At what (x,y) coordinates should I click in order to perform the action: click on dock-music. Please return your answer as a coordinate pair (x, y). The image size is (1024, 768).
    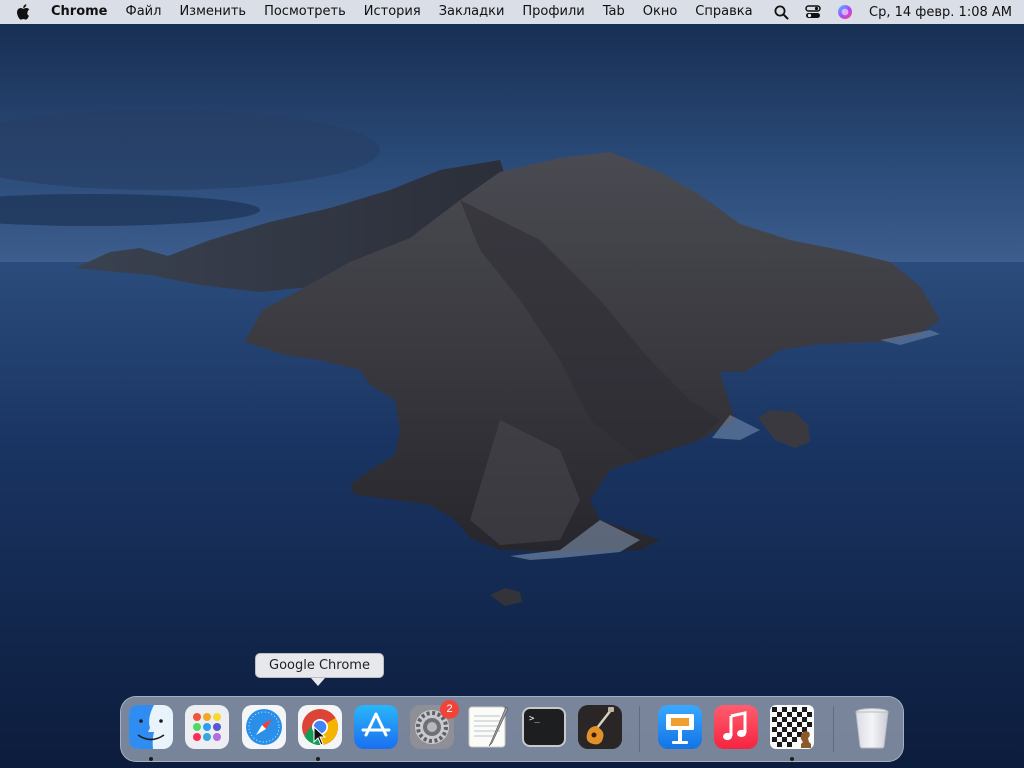
    Looking at the image, I should click on (736, 727).